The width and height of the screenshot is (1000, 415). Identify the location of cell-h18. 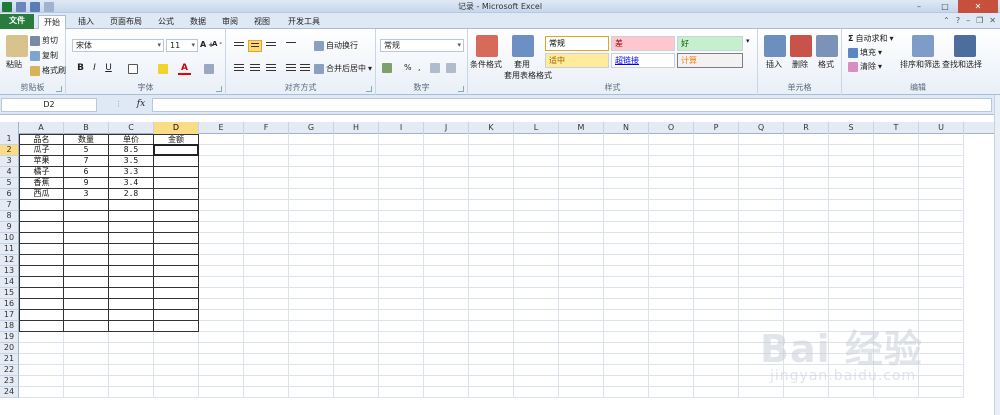
(356, 326).